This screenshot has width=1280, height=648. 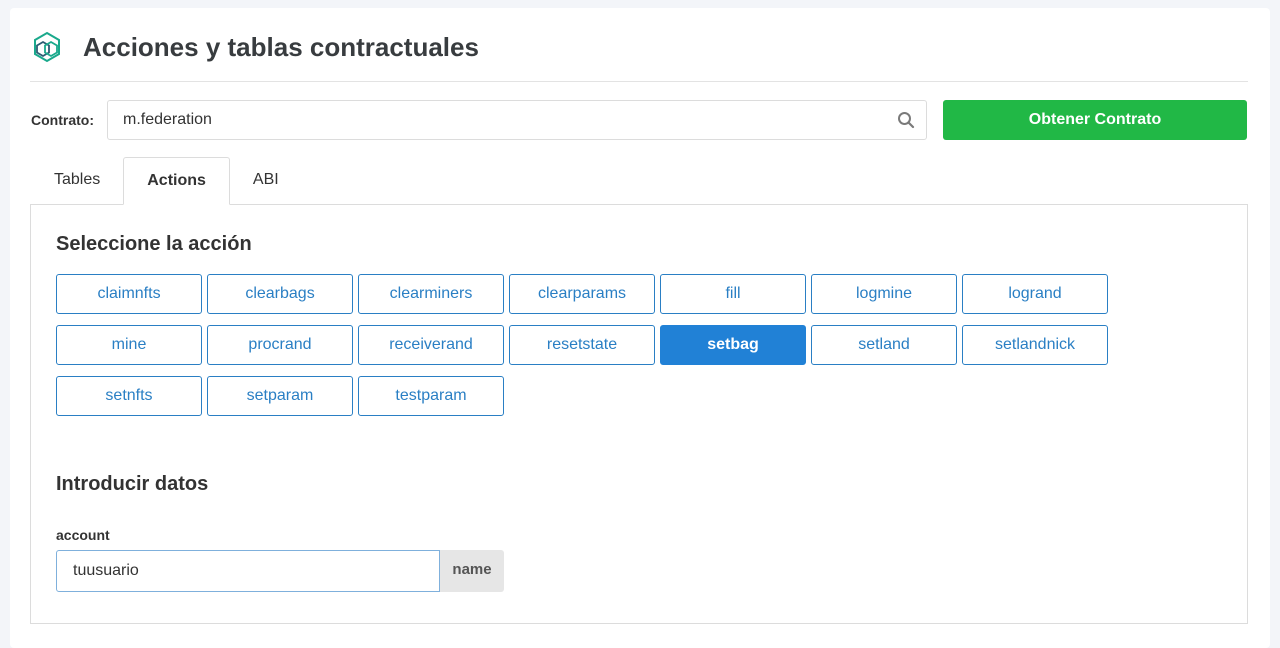 I want to click on action-button-setparam: setparam, so click(x=280, y=396).